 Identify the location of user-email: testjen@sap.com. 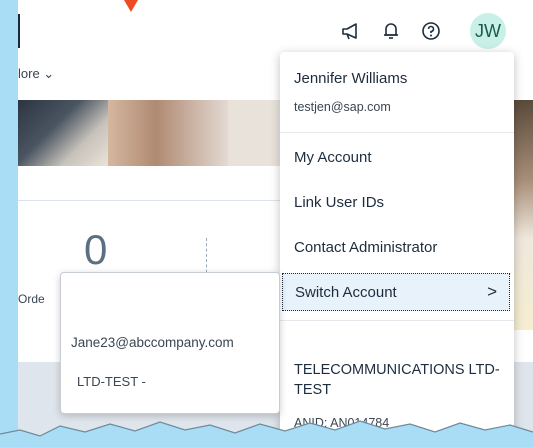
(342, 107).